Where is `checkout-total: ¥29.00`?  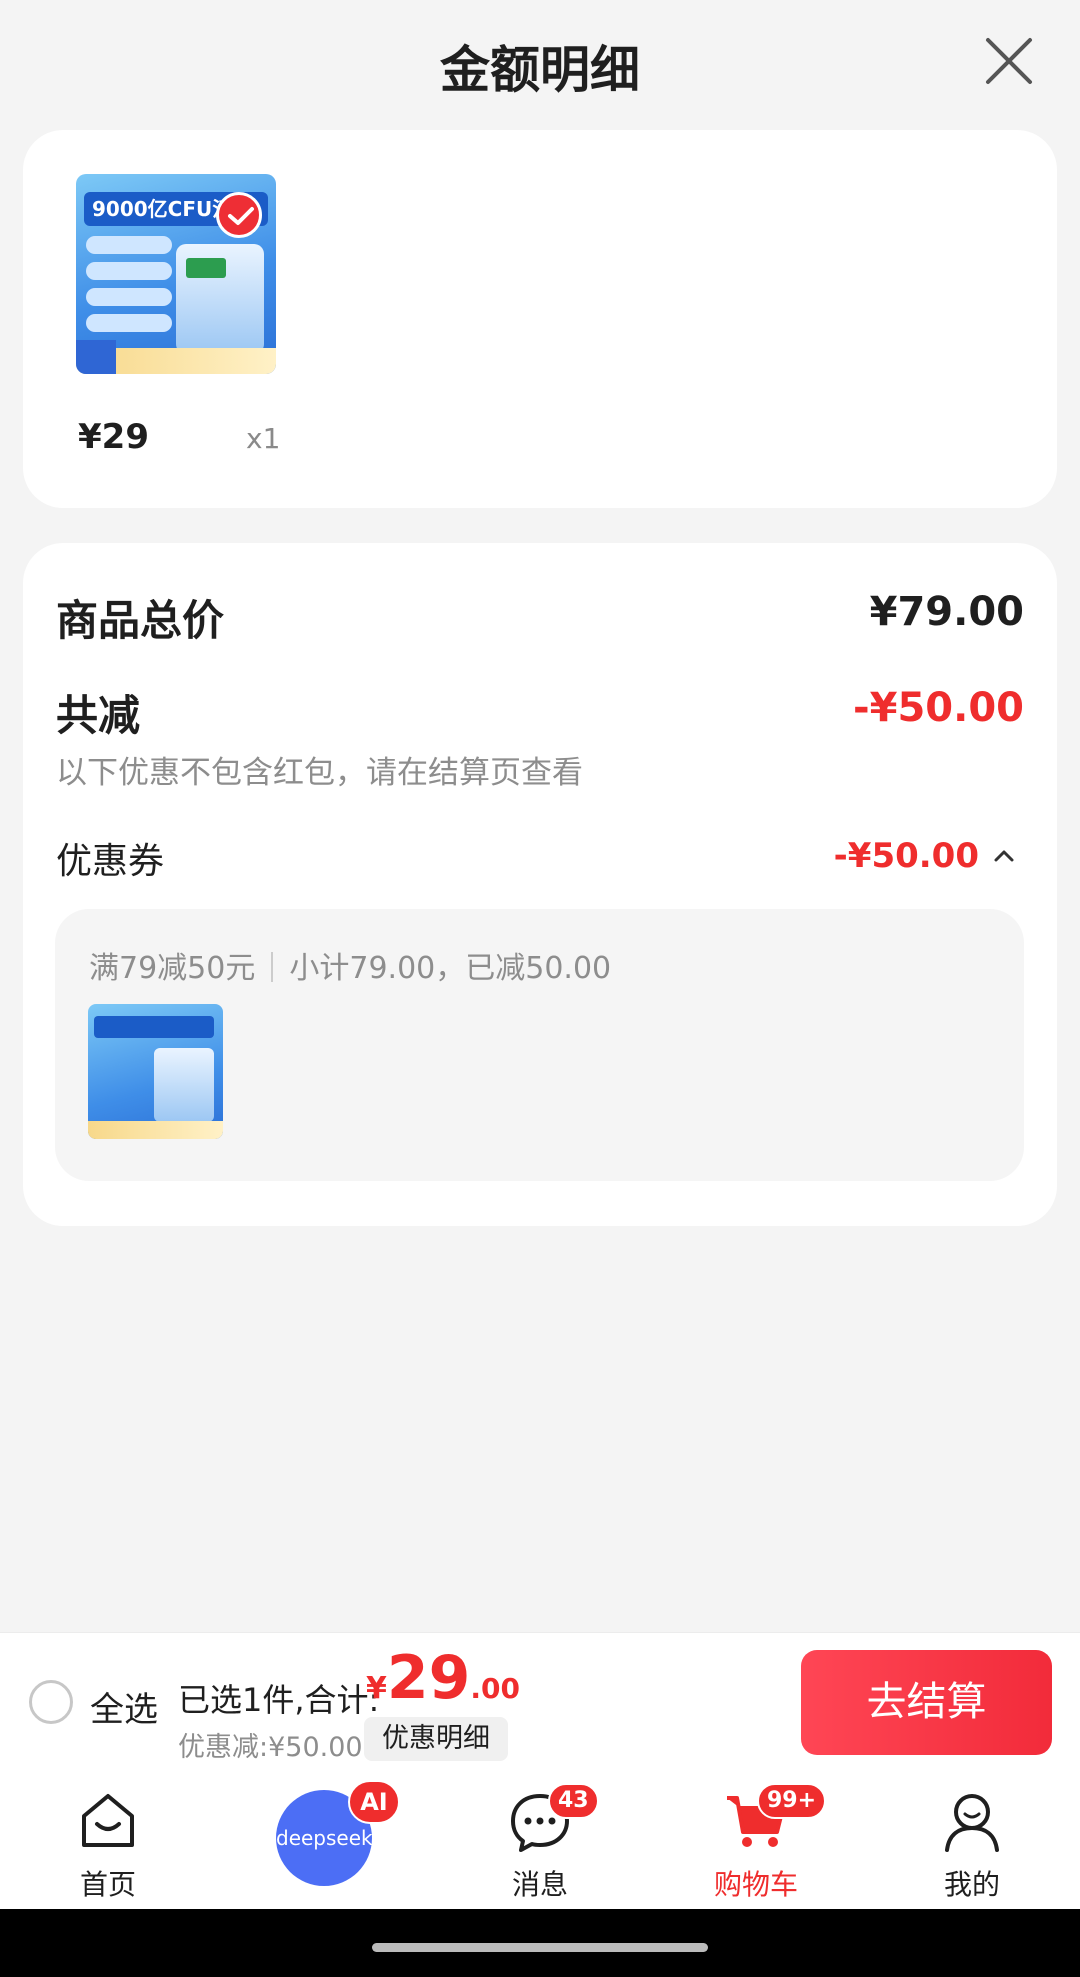 checkout-total: ¥29.00 is located at coordinates (443, 1678).